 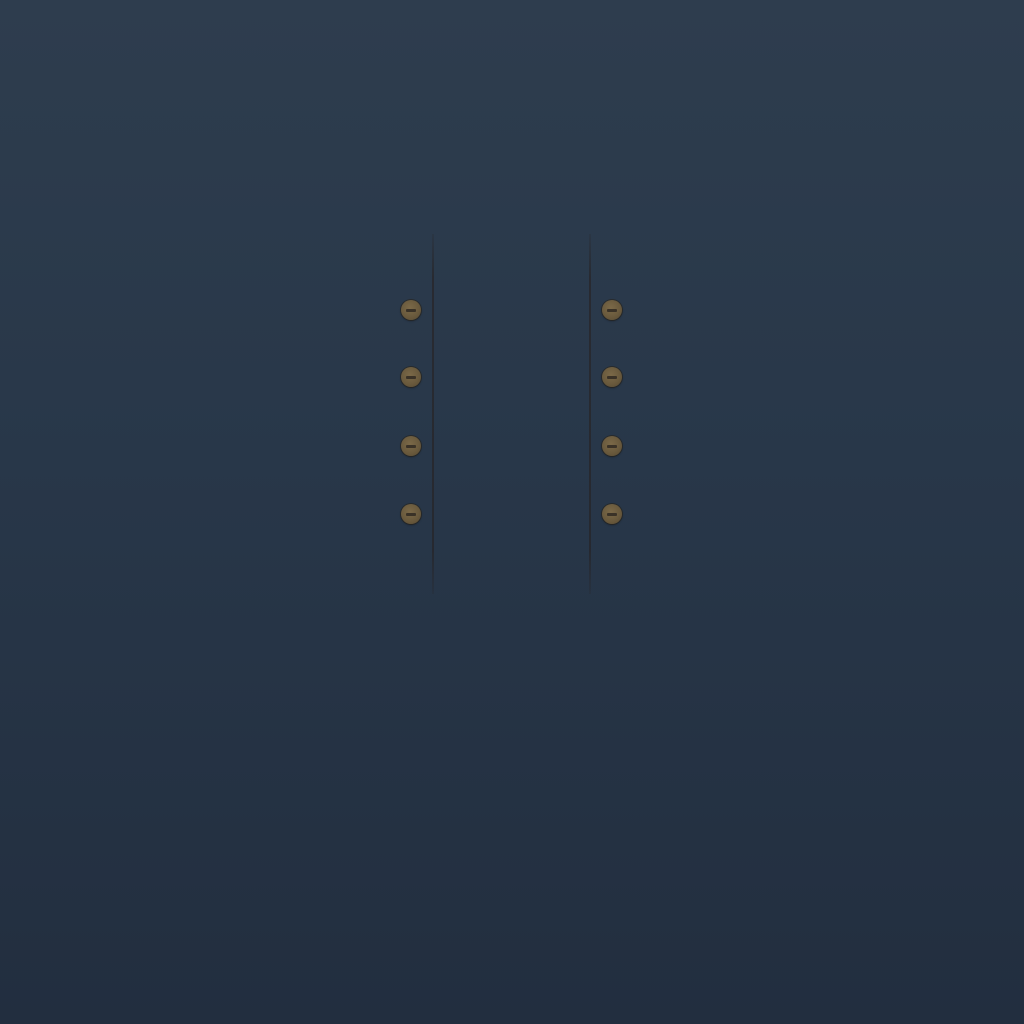 I want to click on left-rail, so click(x=433, y=414).